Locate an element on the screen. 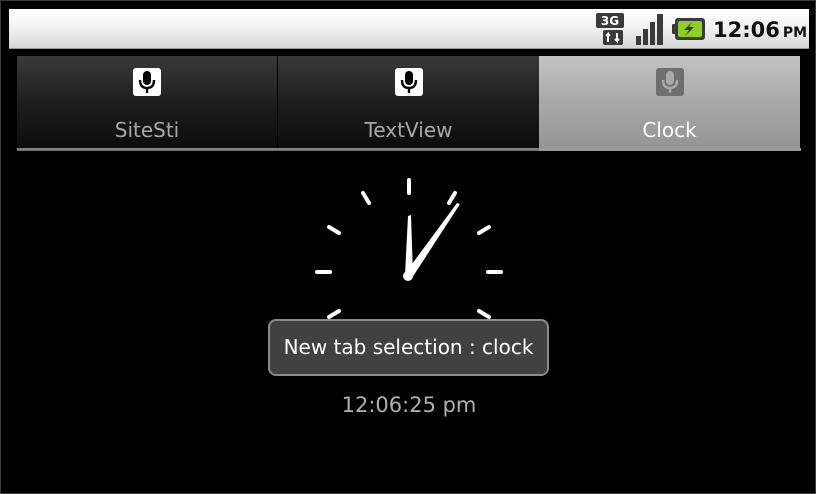 The image size is (816, 494). tab-label: Clock is located at coordinates (669, 130).